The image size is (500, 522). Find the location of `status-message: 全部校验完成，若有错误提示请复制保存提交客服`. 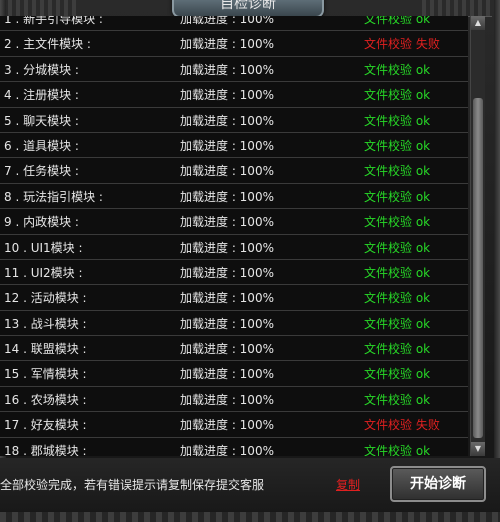

status-message: 全部校验完成，若有错误提示请复制保存提交客服 is located at coordinates (132, 485).